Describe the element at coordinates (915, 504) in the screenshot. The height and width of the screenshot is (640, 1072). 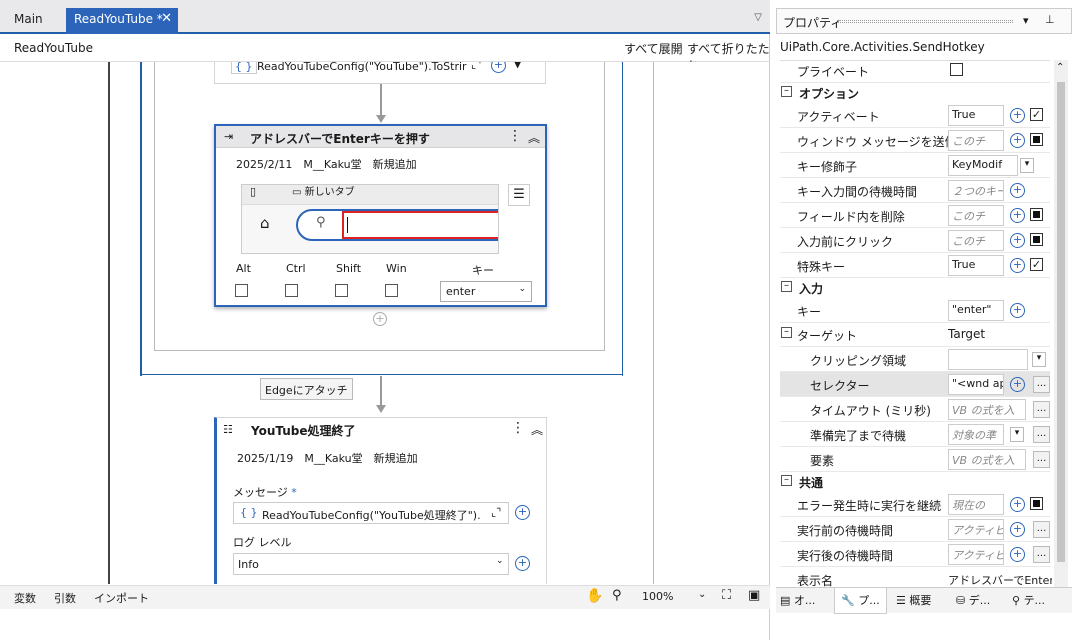
I see `prop-row-continue-on-error: エラー発生時に実行を継続 現在の +` at that location.